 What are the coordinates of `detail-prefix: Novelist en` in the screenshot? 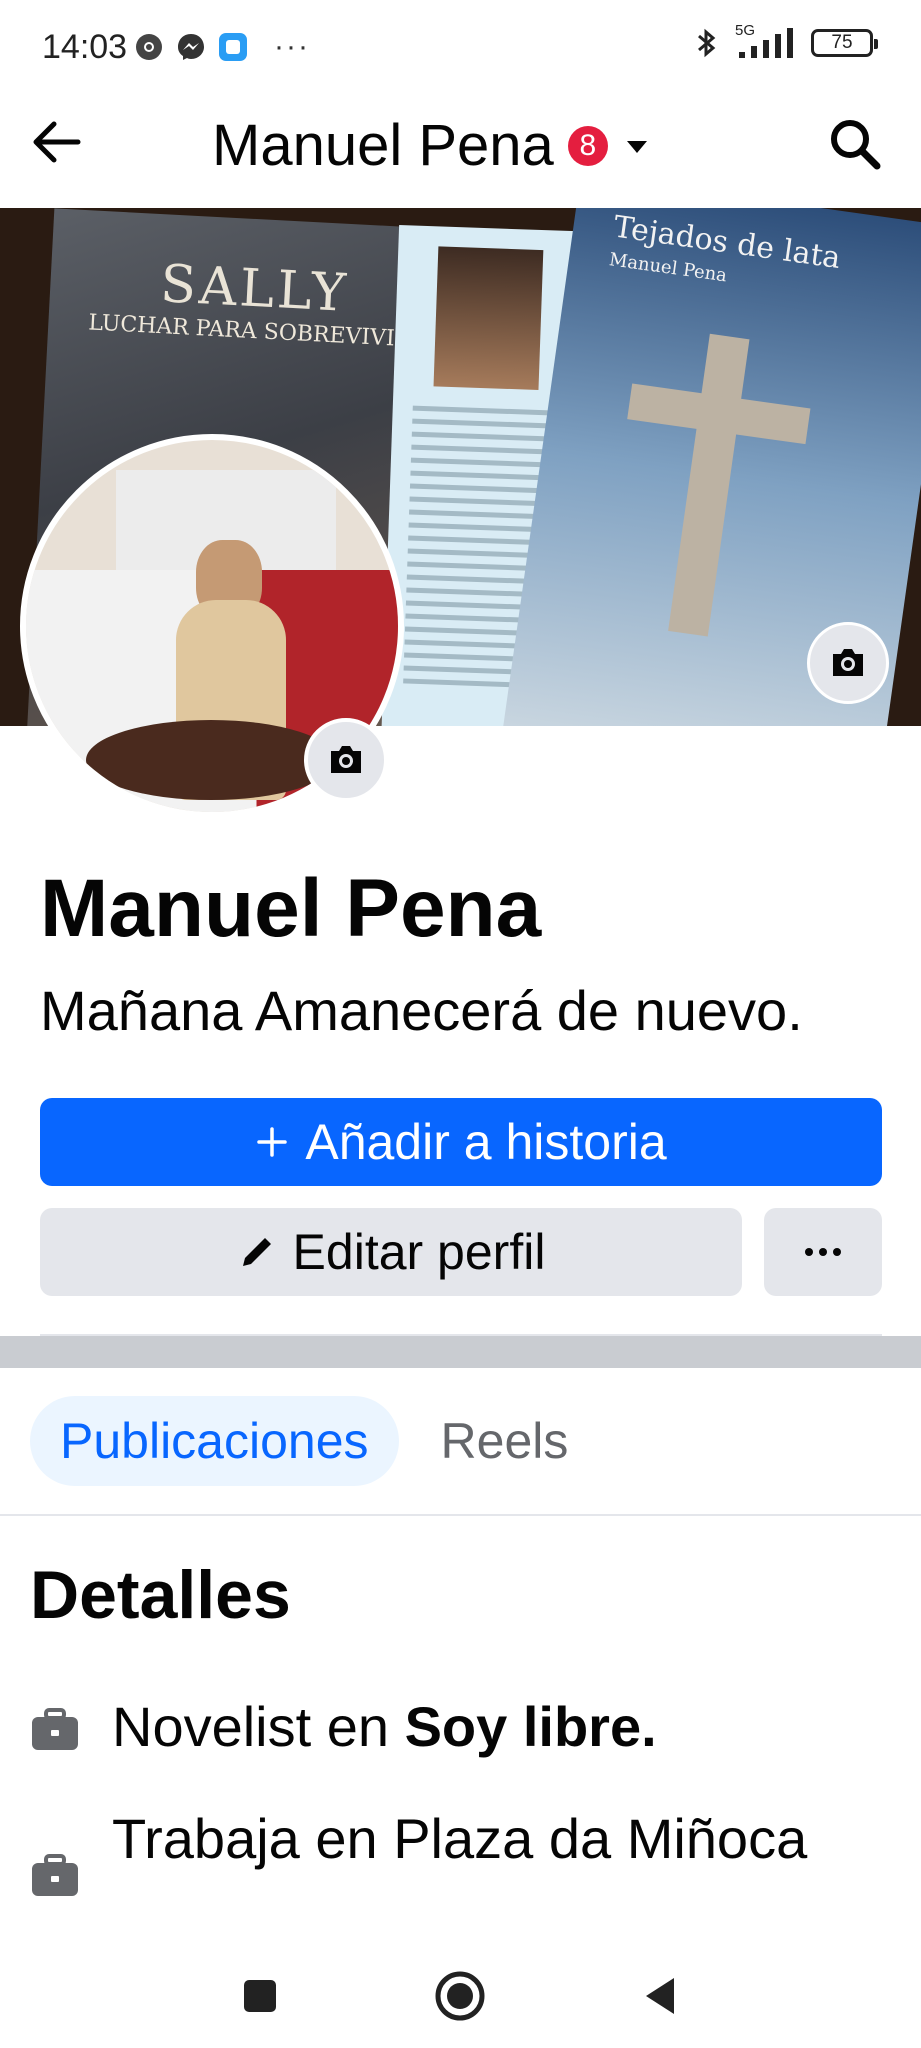 It's located at (258, 1726).